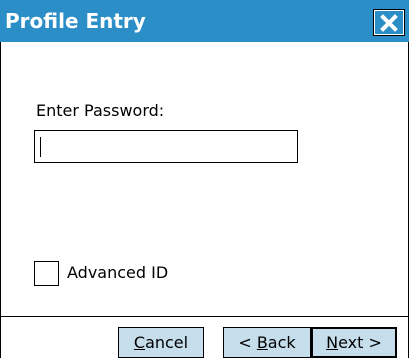 This screenshot has width=409, height=358. What do you see at coordinates (0, 200) in the screenshot?
I see `left-border` at bounding box center [0, 200].